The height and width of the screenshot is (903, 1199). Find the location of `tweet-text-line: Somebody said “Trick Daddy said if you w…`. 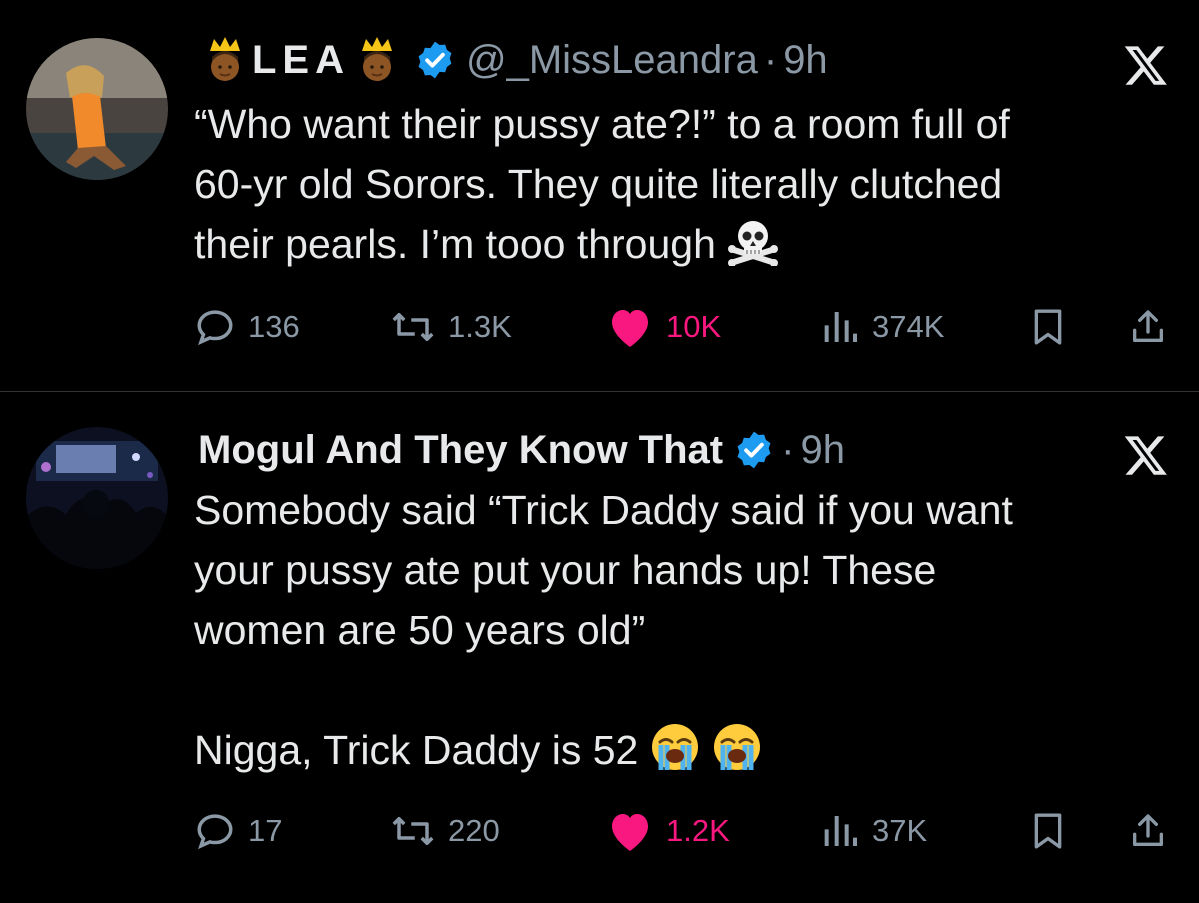

tweet-text-line: Somebody said “Trick Daddy said if you w… is located at coordinates (603, 510).